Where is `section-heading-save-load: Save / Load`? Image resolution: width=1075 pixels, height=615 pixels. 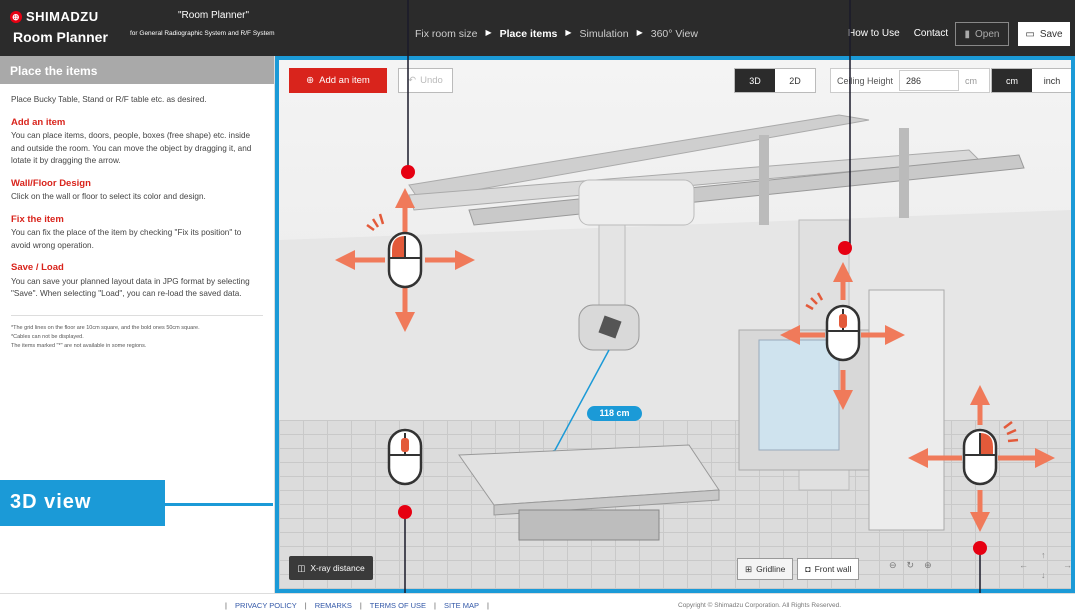 section-heading-save-load: Save / Load is located at coordinates (37, 267).